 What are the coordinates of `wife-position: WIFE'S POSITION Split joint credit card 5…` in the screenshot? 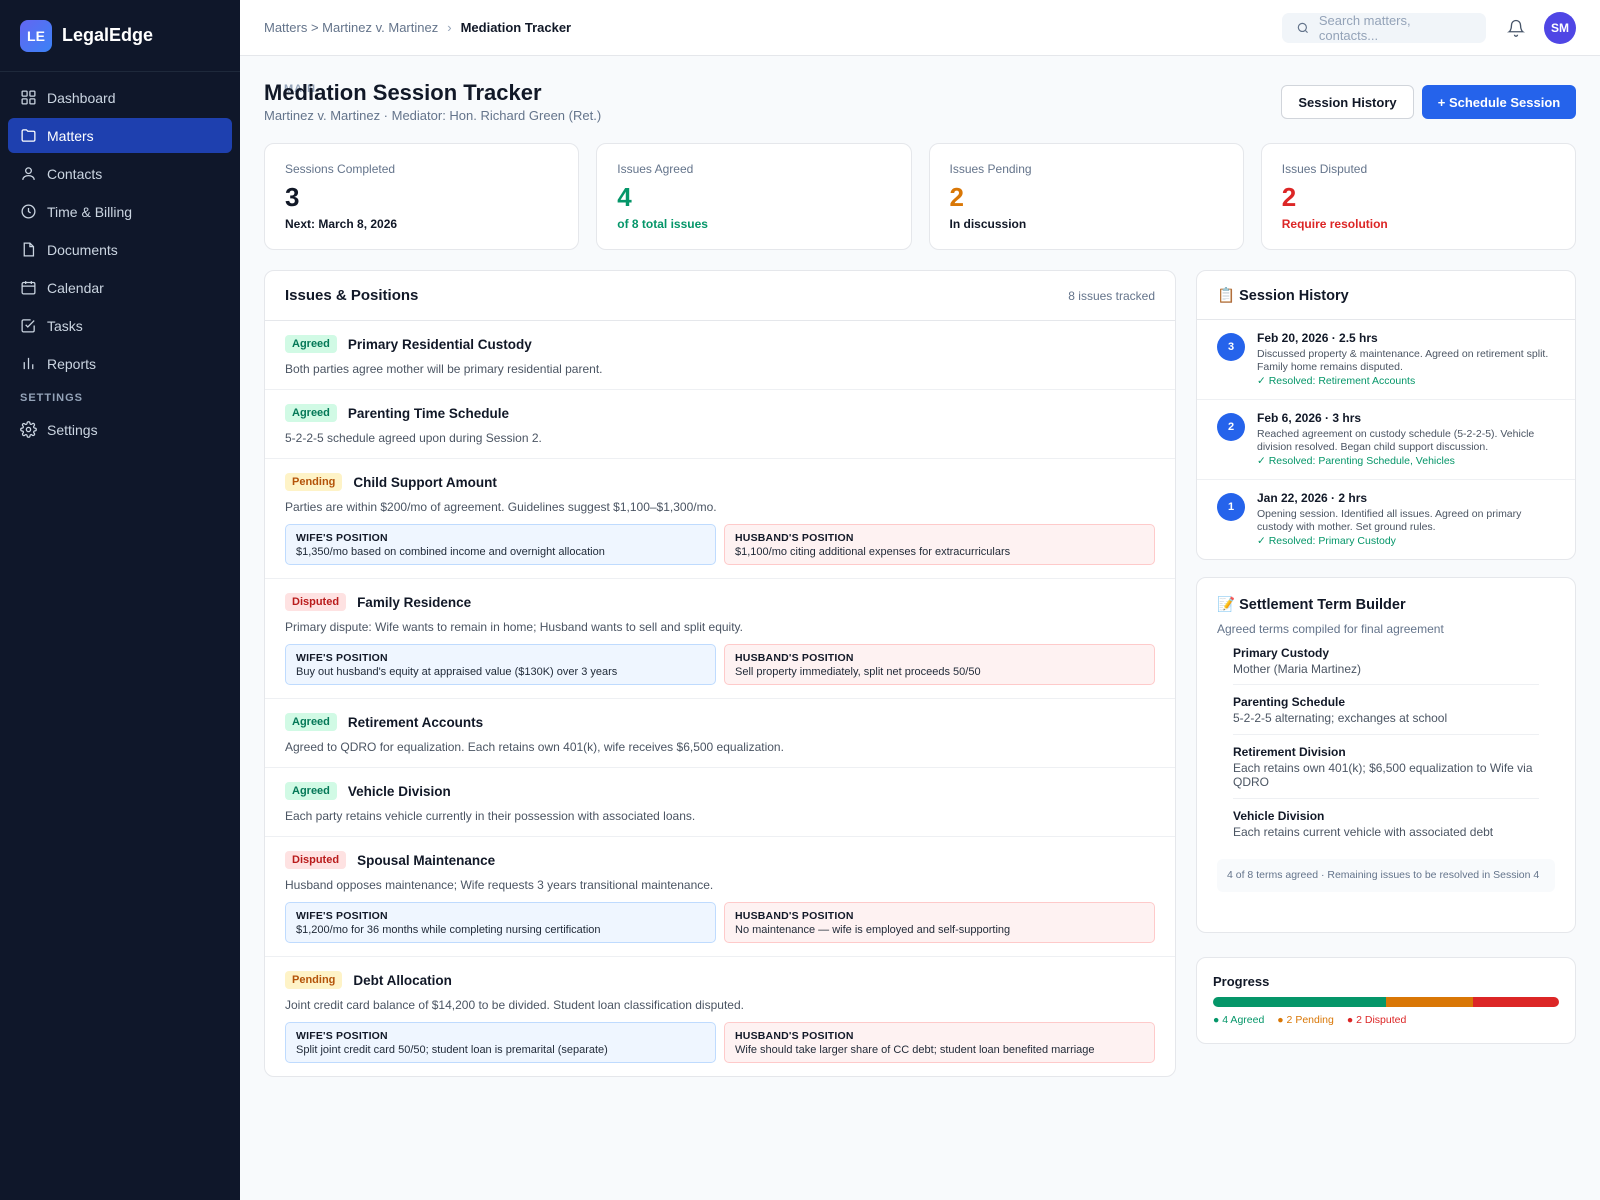 It's located at (500, 1042).